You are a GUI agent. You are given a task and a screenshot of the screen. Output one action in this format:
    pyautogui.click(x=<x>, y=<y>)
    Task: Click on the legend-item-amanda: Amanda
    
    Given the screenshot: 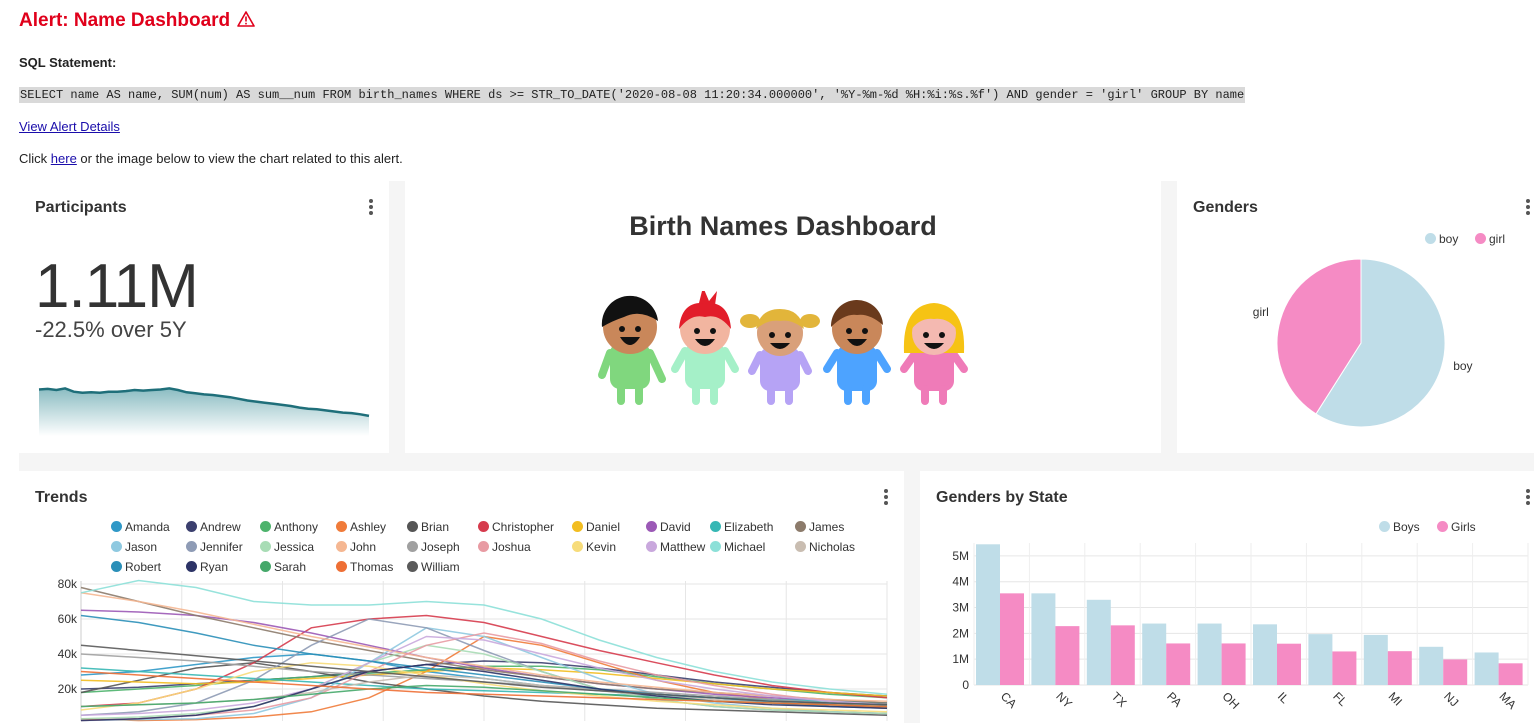 What is the action you would take?
    pyautogui.click(x=140, y=527)
    